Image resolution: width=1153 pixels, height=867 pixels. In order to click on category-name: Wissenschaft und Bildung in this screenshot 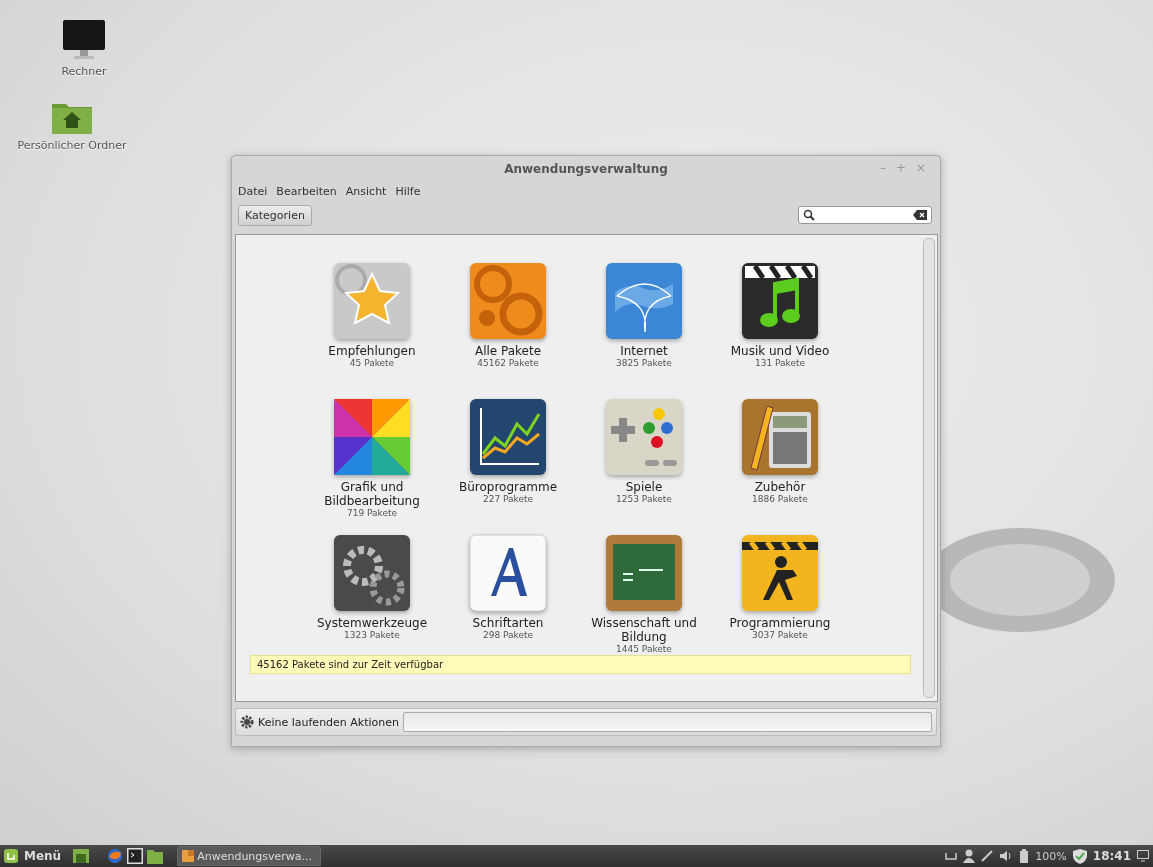, I will do `click(644, 630)`.